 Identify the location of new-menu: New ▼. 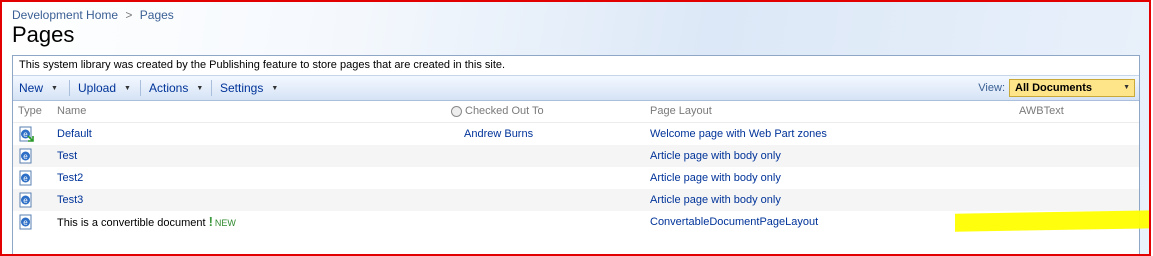
(38, 88).